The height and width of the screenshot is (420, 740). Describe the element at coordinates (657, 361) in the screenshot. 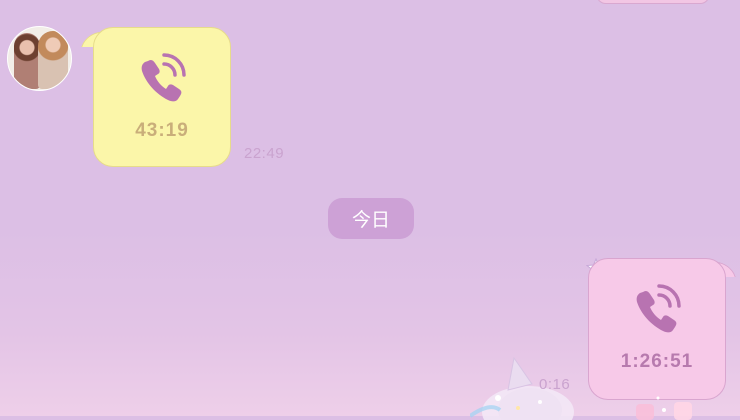

I see `call-duration: 1:26:51` at that location.